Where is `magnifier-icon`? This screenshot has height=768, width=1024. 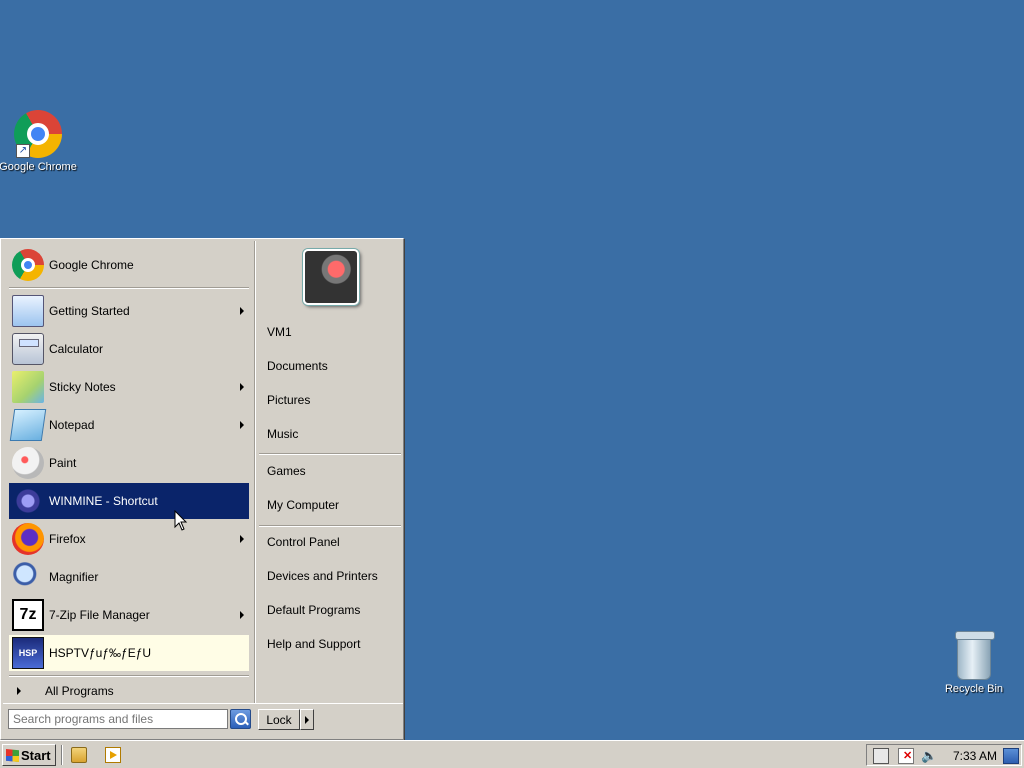 magnifier-icon is located at coordinates (28, 577).